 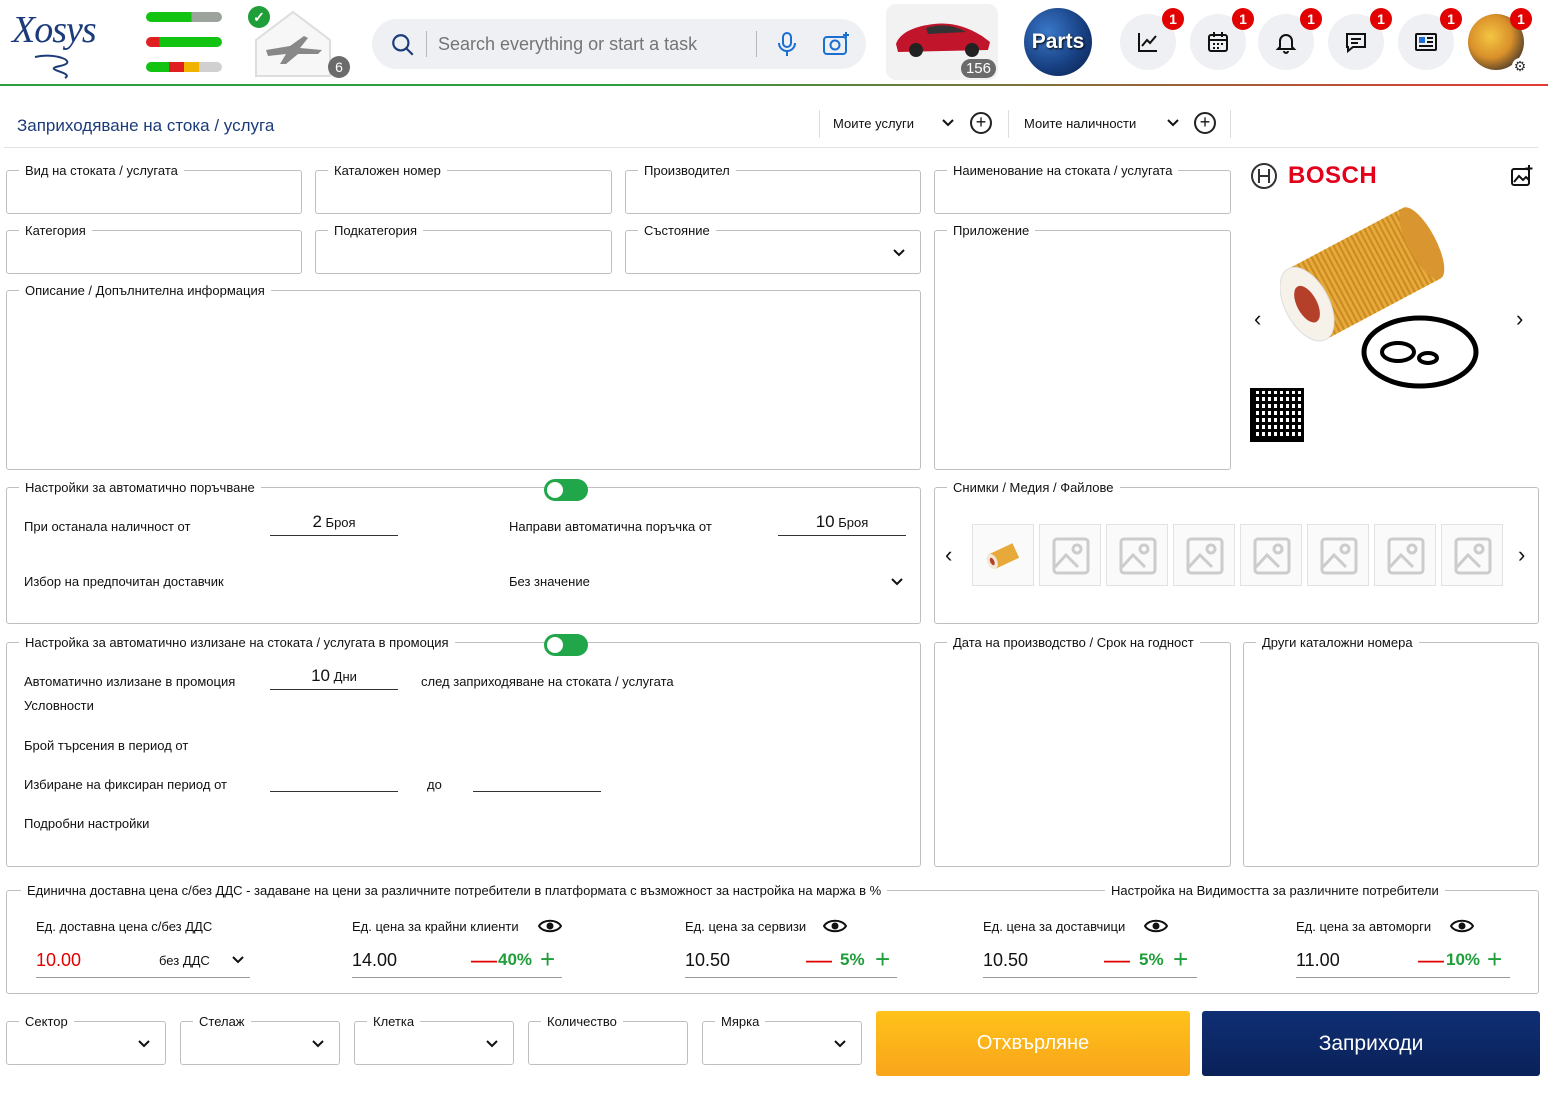 What do you see at coordinates (154, 248) in the screenshot?
I see `category-field: Категория` at bounding box center [154, 248].